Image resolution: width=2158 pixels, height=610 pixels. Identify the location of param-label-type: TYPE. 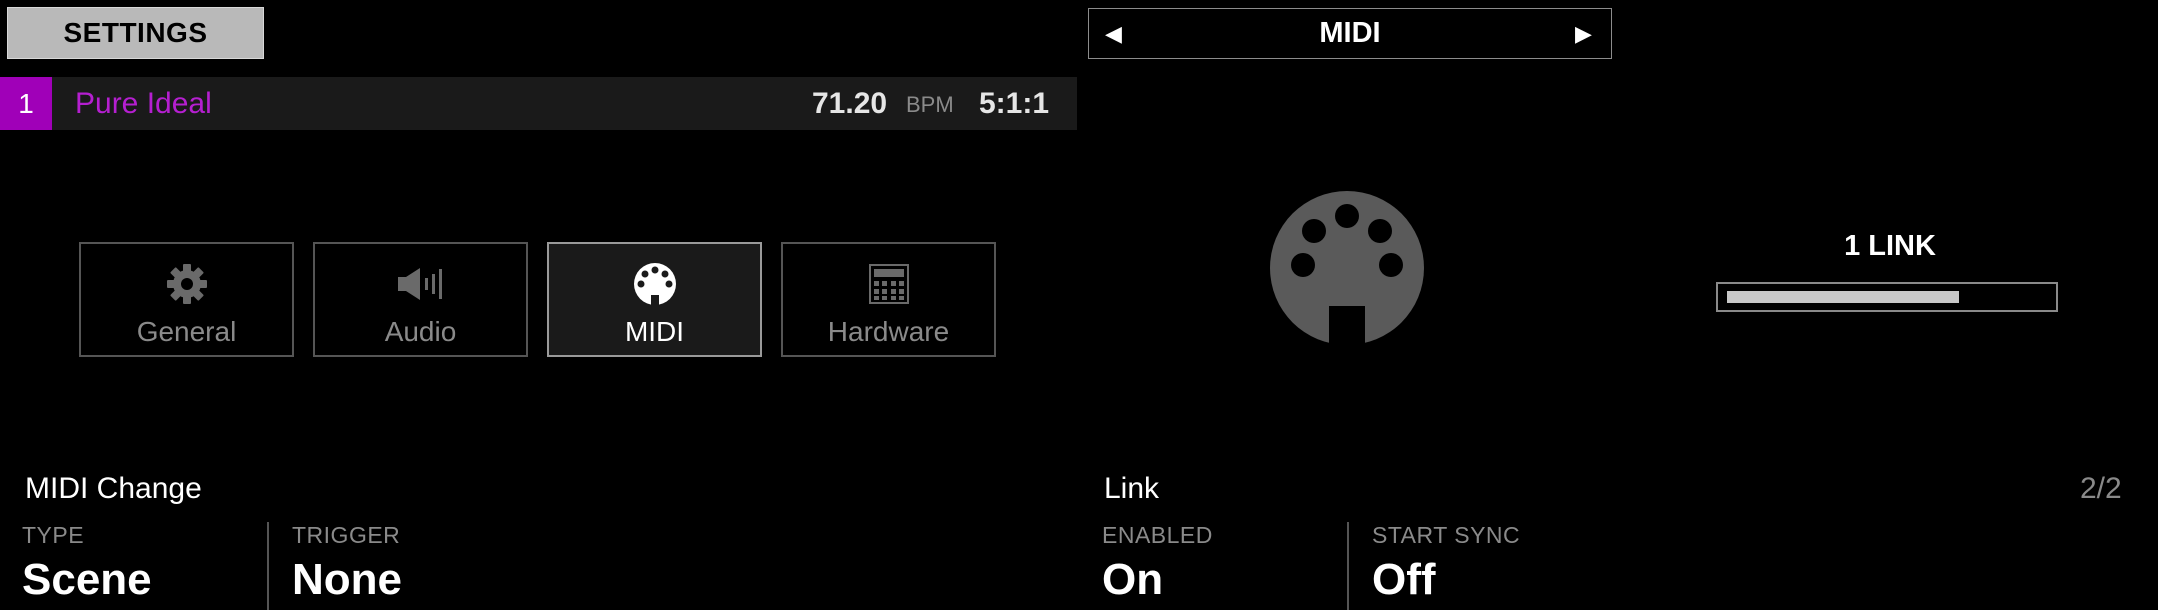
(53, 535).